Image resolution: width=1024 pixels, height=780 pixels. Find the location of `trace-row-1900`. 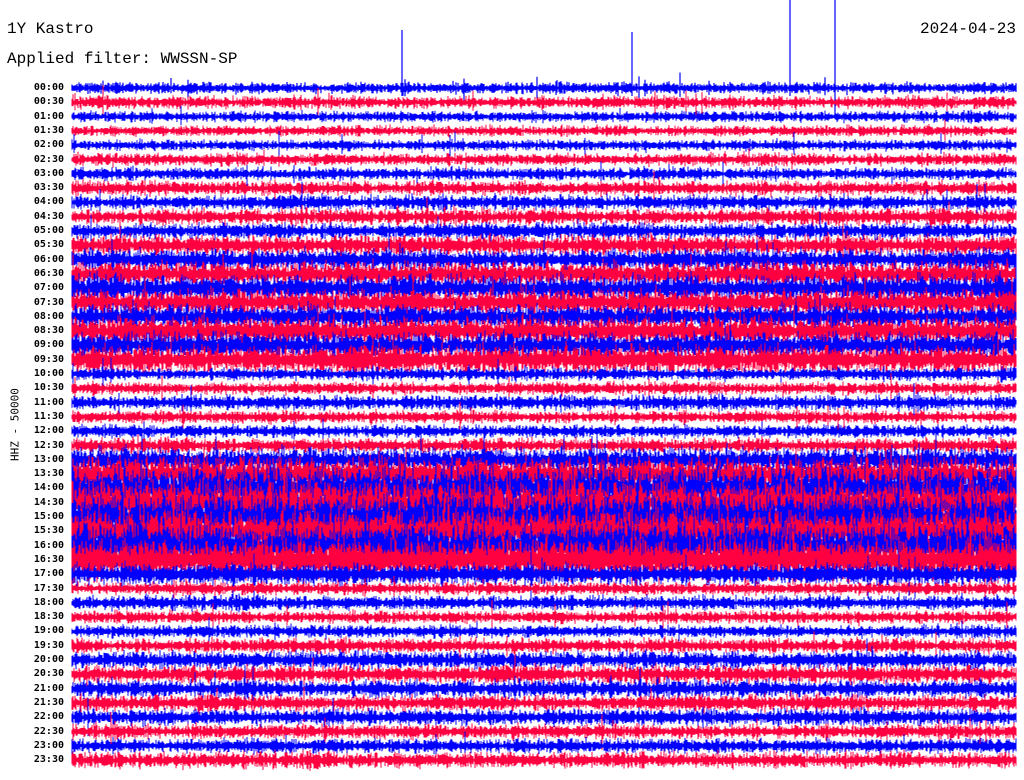

trace-row-1900 is located at coordinates (544, 629).